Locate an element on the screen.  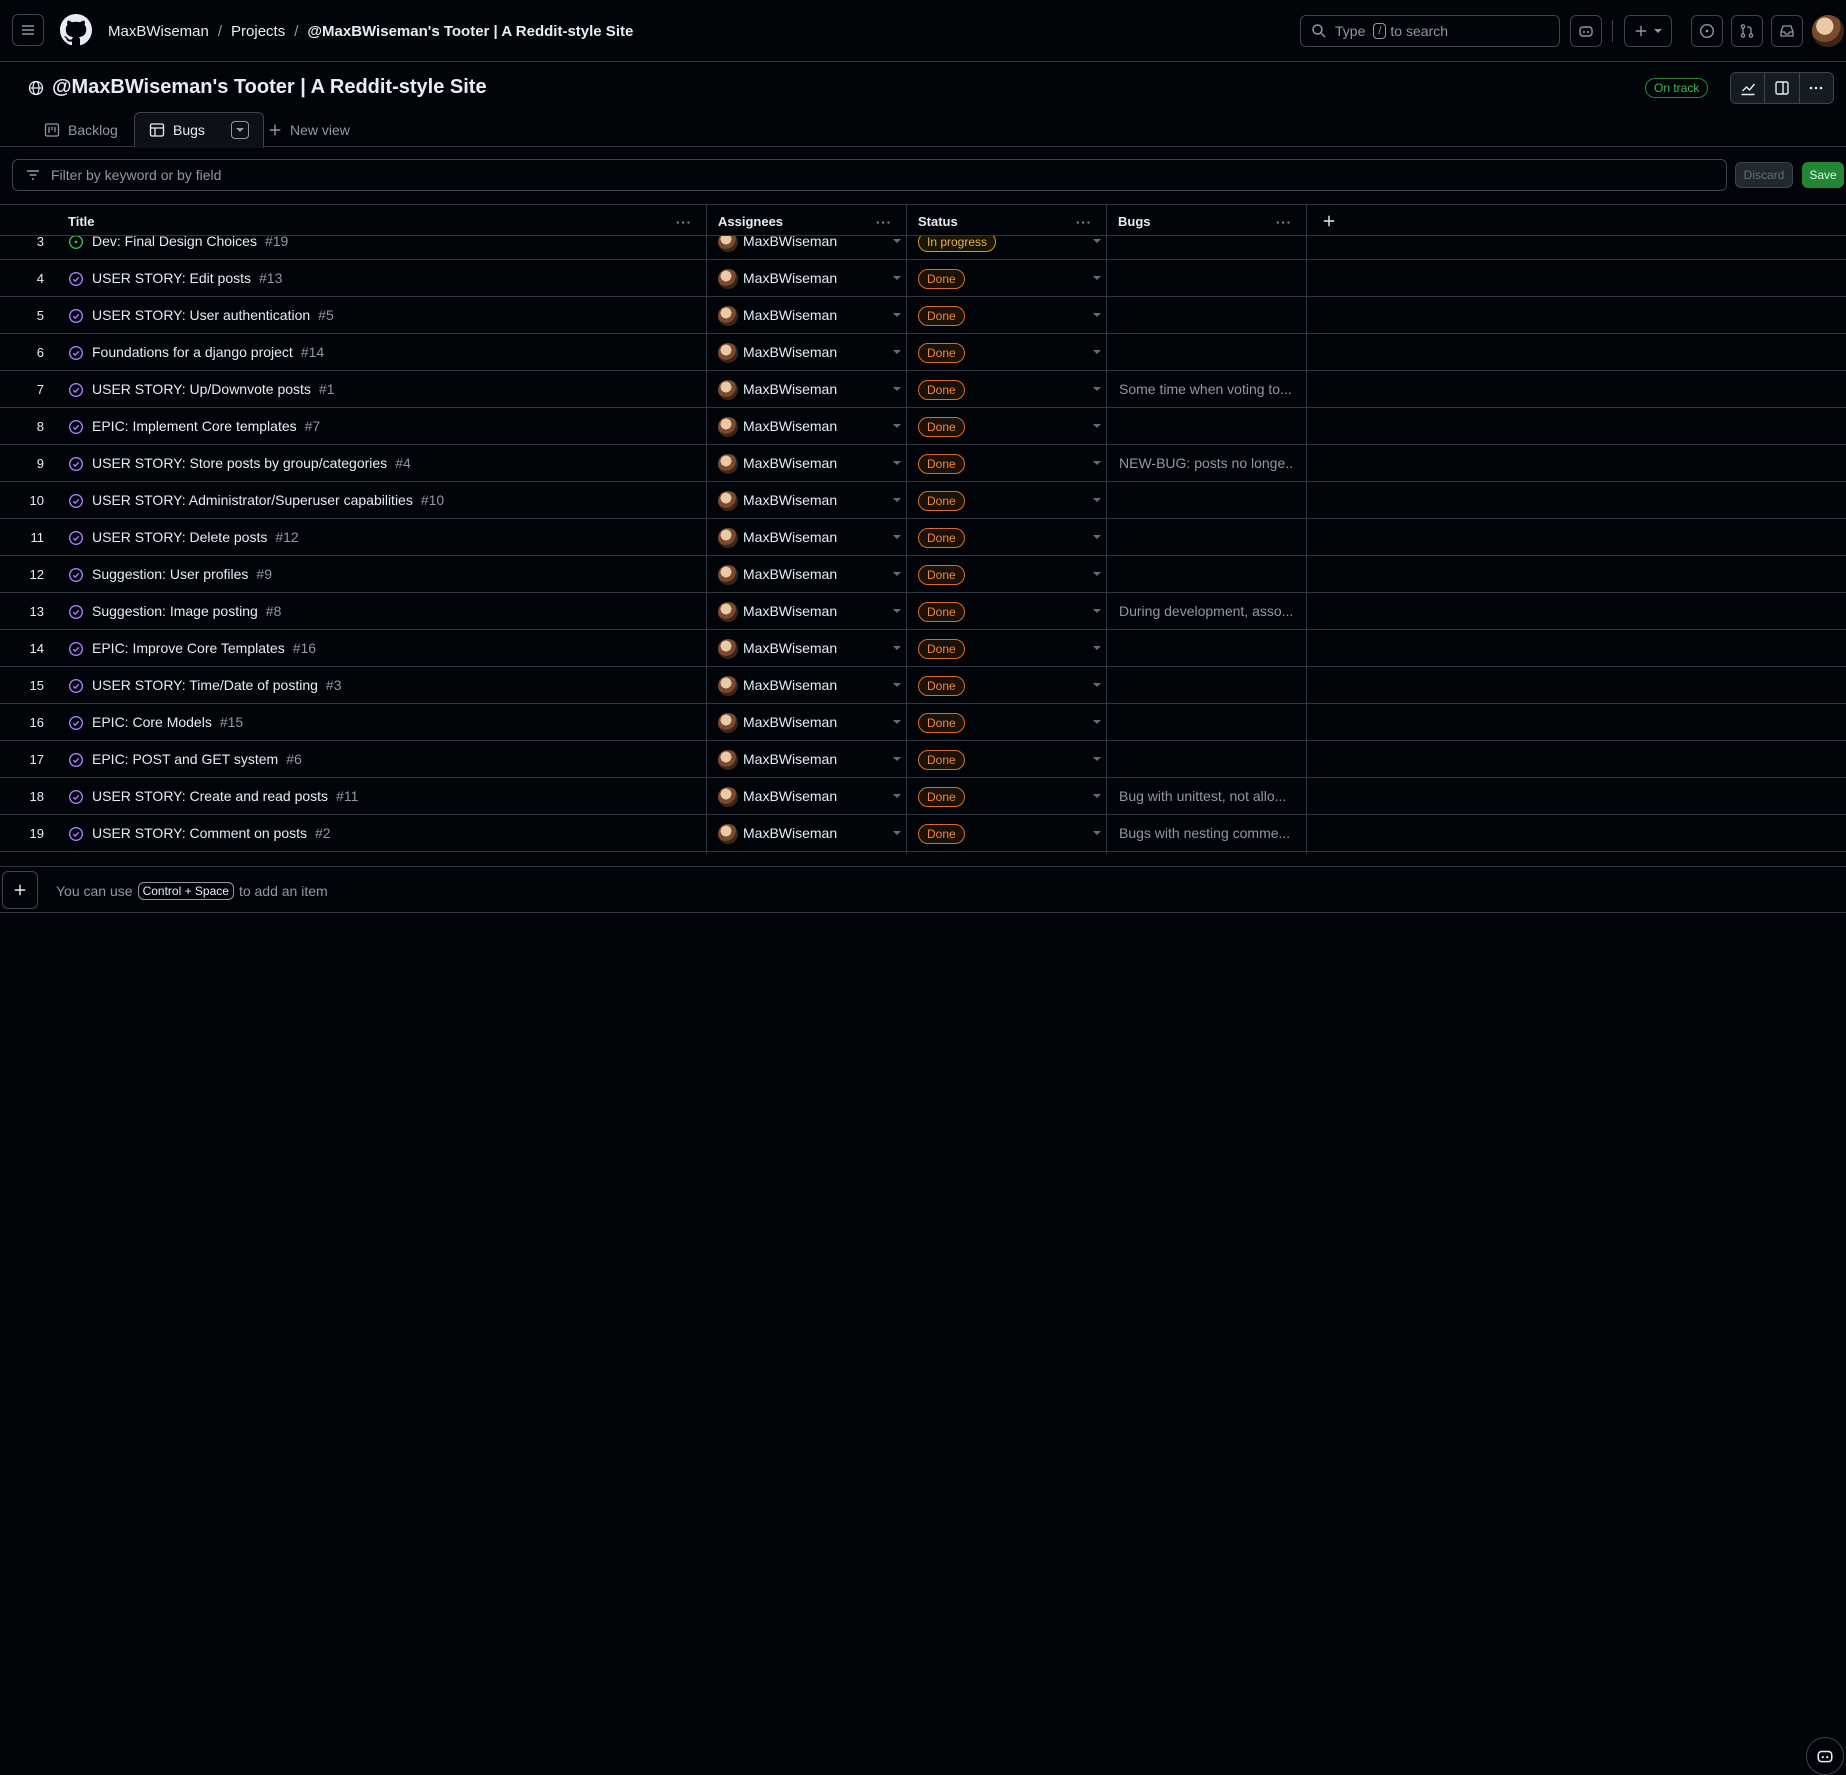
issue-title-text: Foundations for a django project is located at coordinates (192, 352).